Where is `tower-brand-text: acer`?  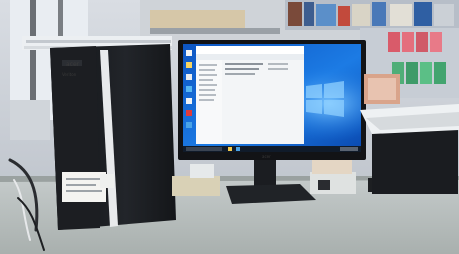
tower-brand-text: acer is located at coordinates (73, 64).